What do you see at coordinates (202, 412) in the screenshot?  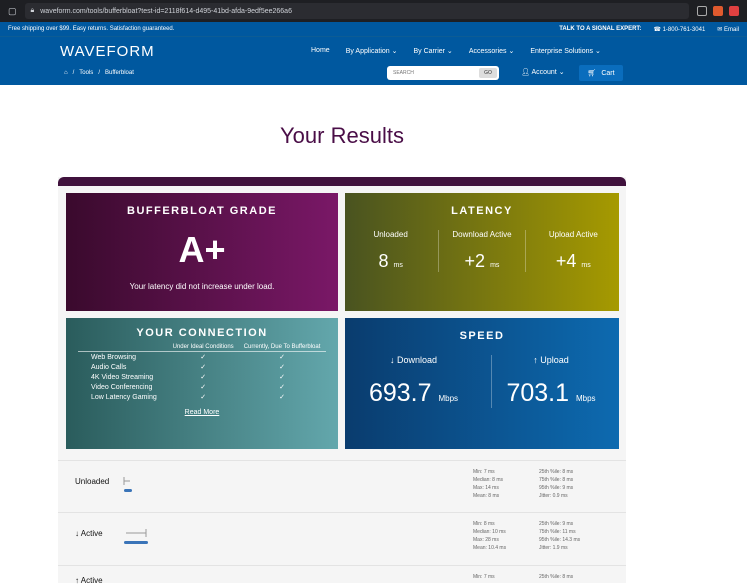 I see `read-more-link: Read More` at bounding box center [202, 412].